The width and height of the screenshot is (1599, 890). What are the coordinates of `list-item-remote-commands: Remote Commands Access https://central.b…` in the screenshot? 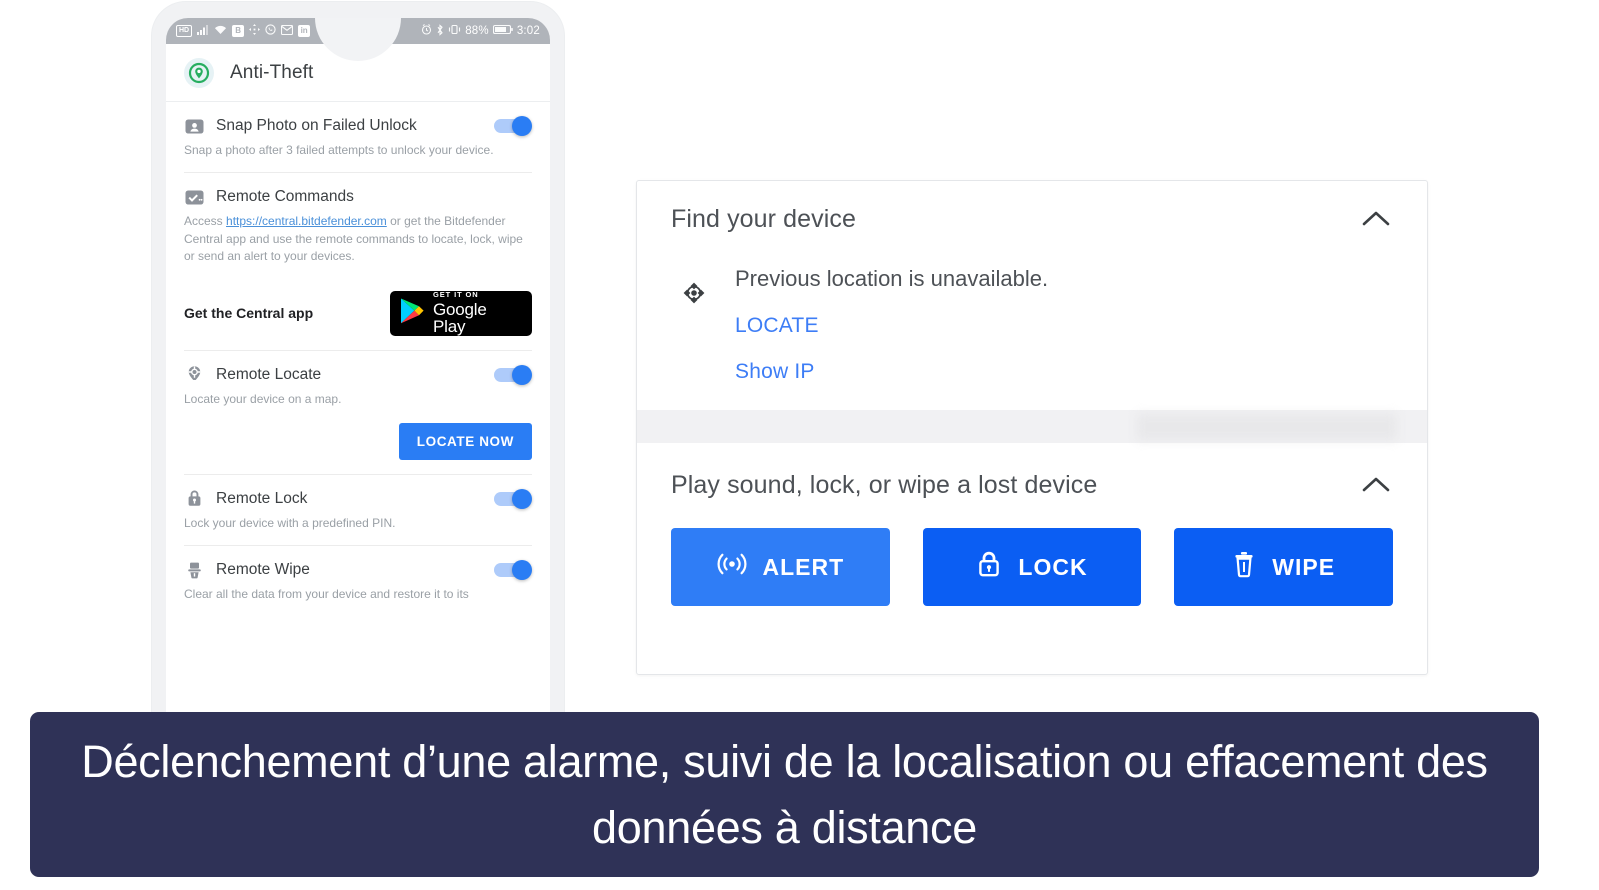 It's located at (358, 225).